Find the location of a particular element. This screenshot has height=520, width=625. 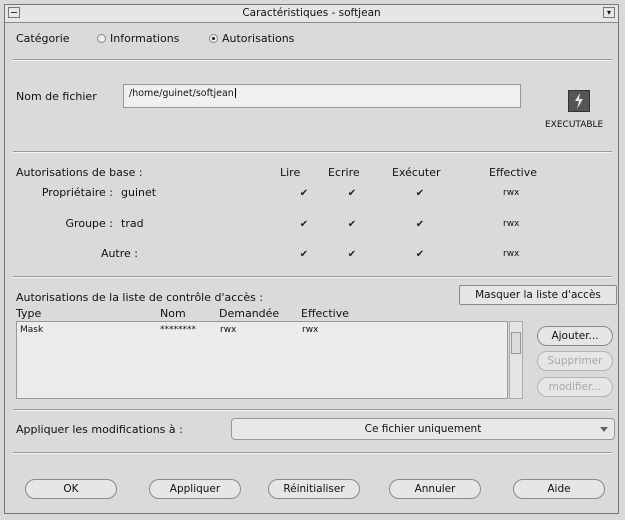

ok-button: OK is located at coordinates (71, 489).